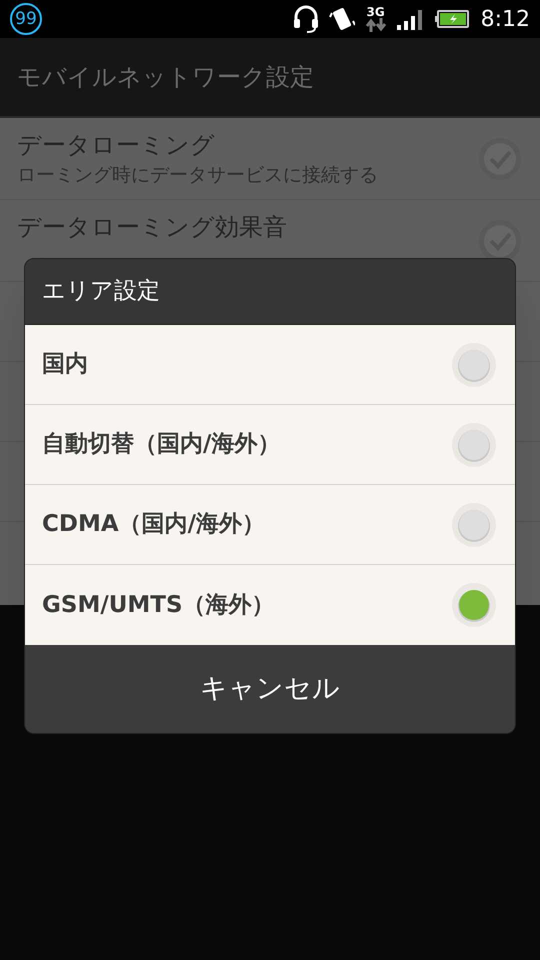 Image resolution: width=540 pixels, height=960 pixels. What do you see at coordinates (162, 445) in the screenshot?
I see `option-label: 自動切替（国内/海外）` at bounding box center [162, 445].